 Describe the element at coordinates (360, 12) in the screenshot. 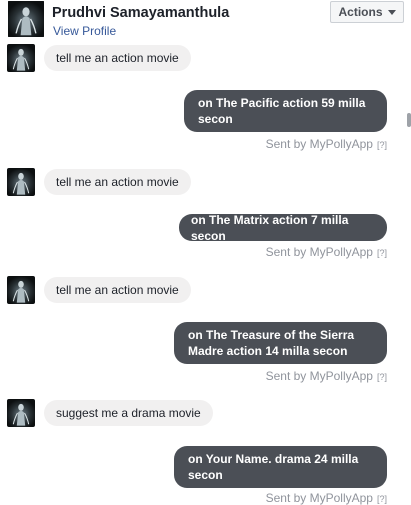

I see `actions-label: Actions` at that location.